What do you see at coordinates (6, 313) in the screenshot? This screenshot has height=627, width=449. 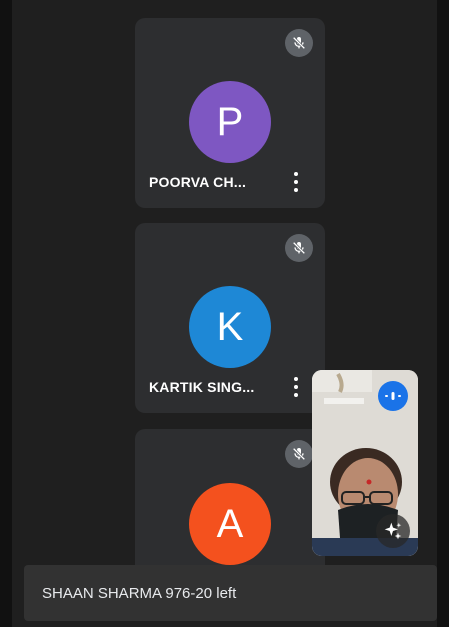 I see `left-edge` at bounding box center [6, 313].